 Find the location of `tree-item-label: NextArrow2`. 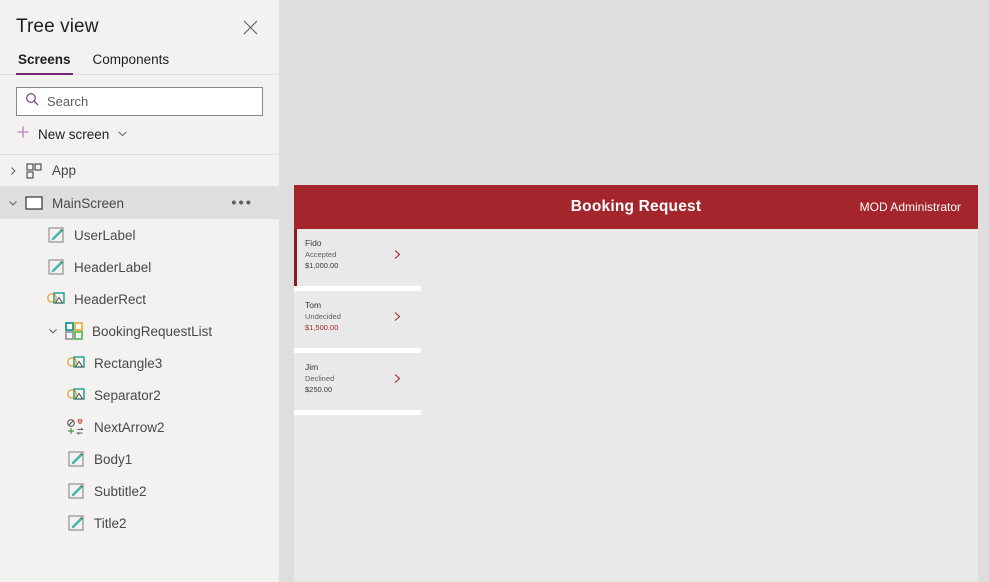

tree-item-label: NextArrow2 is located at coordinates (129, 427).